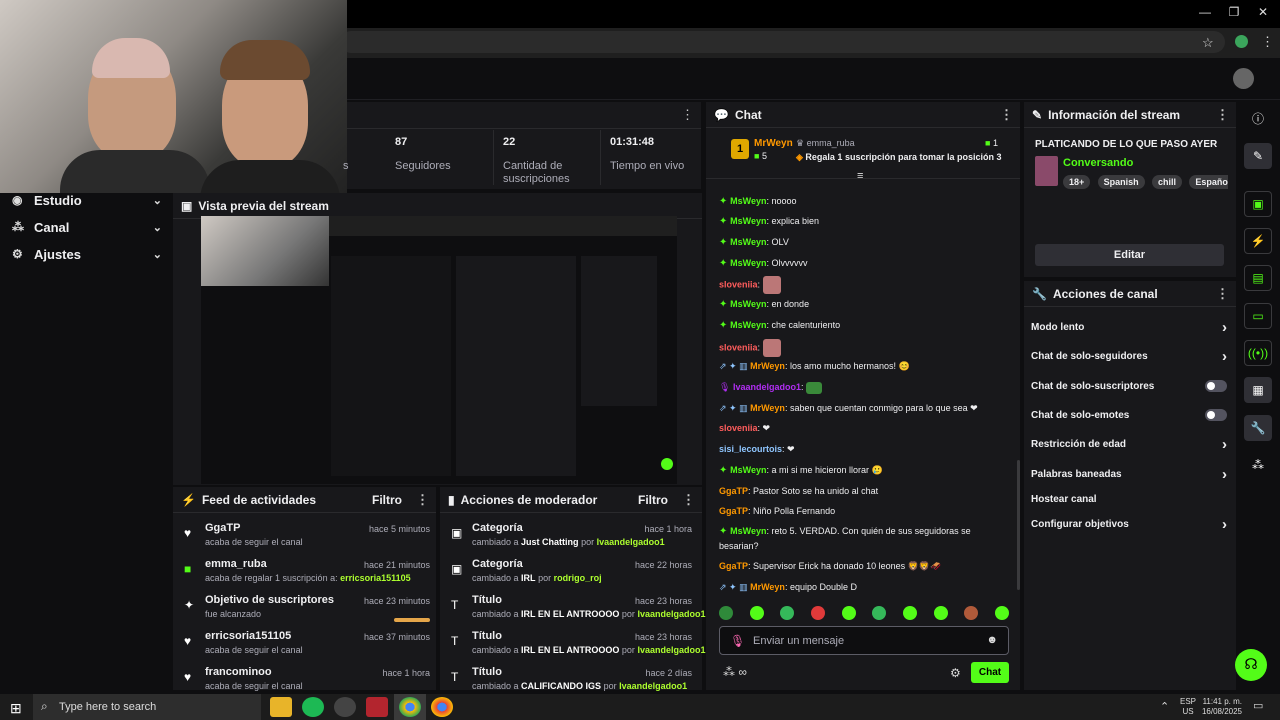  I want to click on mod-filter-button: Filtro, so click(653, 500).